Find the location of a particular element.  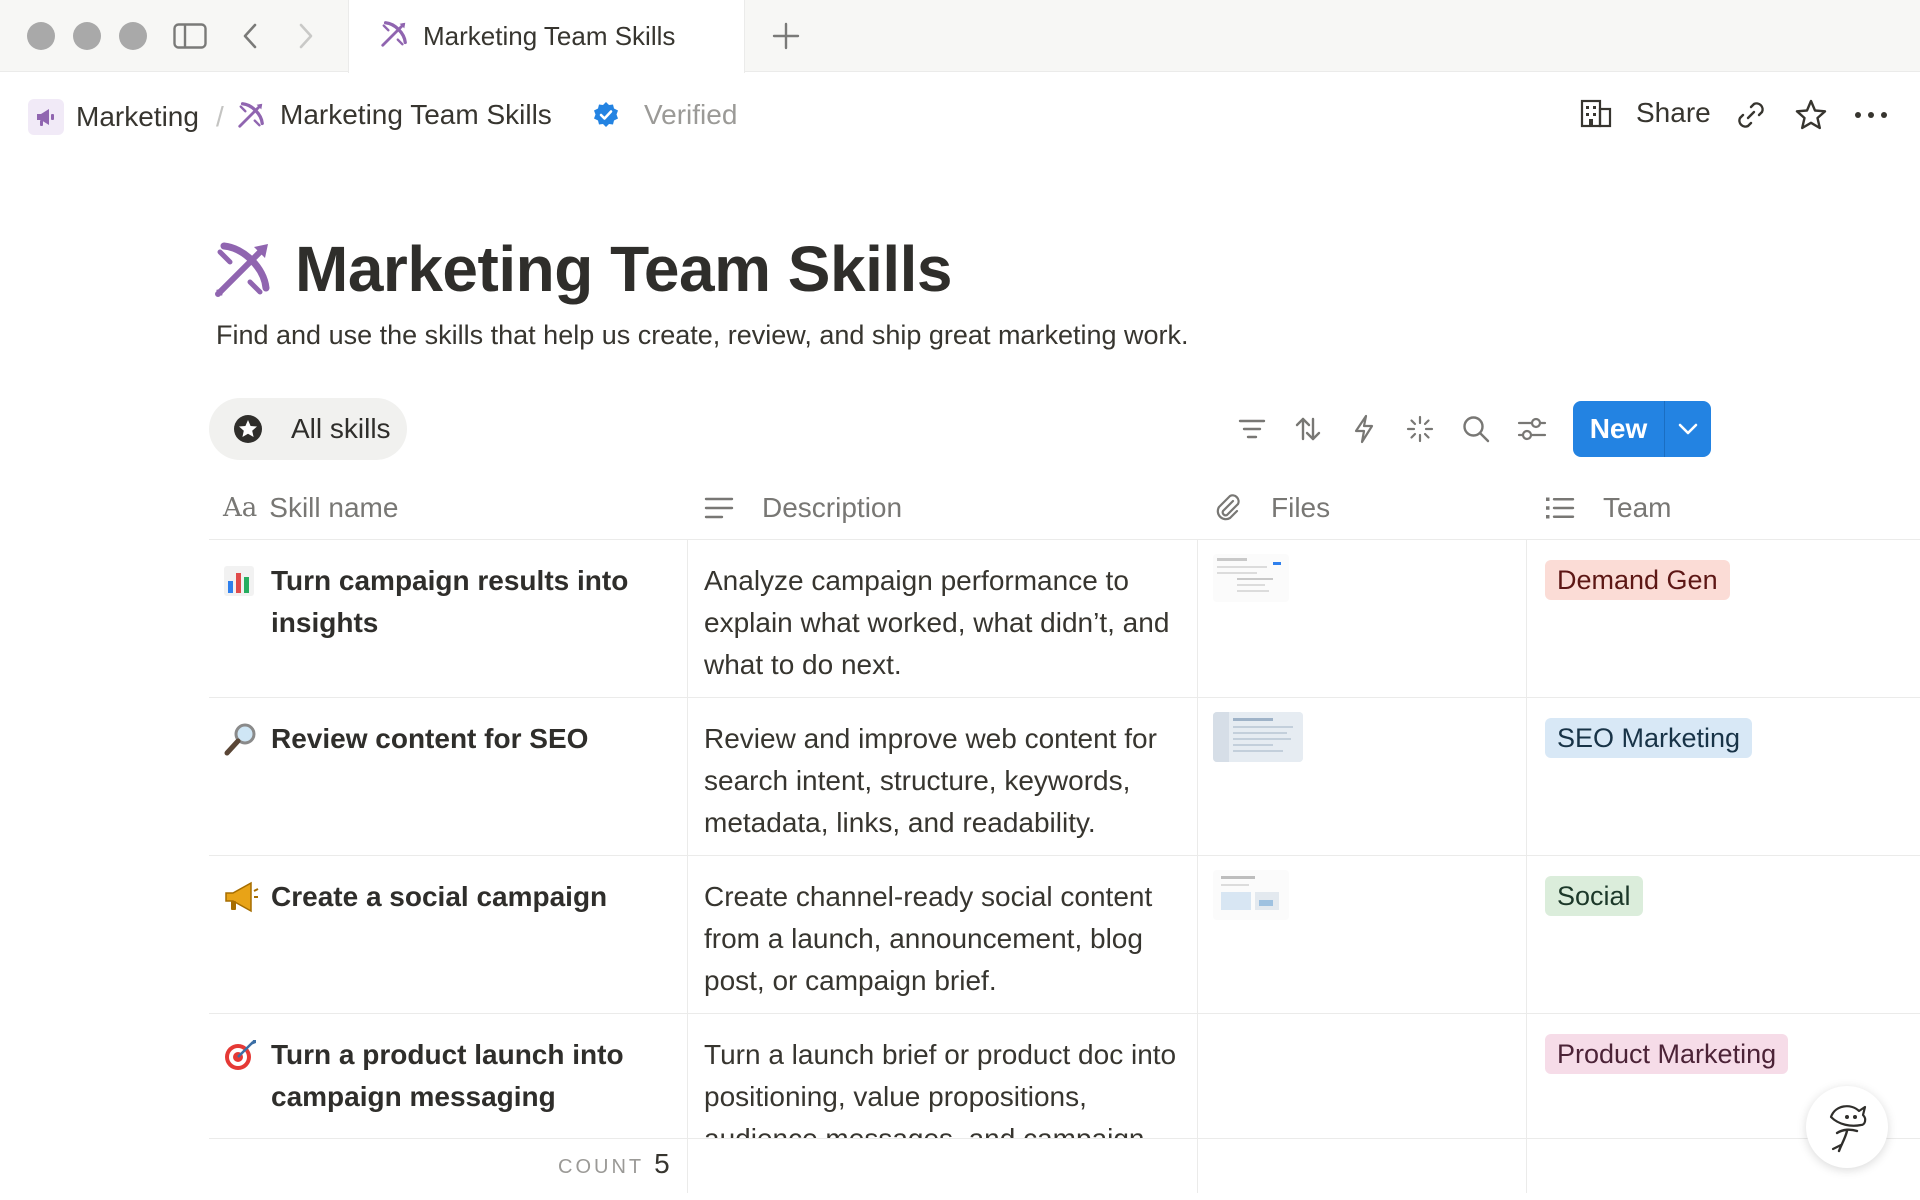

page-icon is located at coordinates (242, 270).